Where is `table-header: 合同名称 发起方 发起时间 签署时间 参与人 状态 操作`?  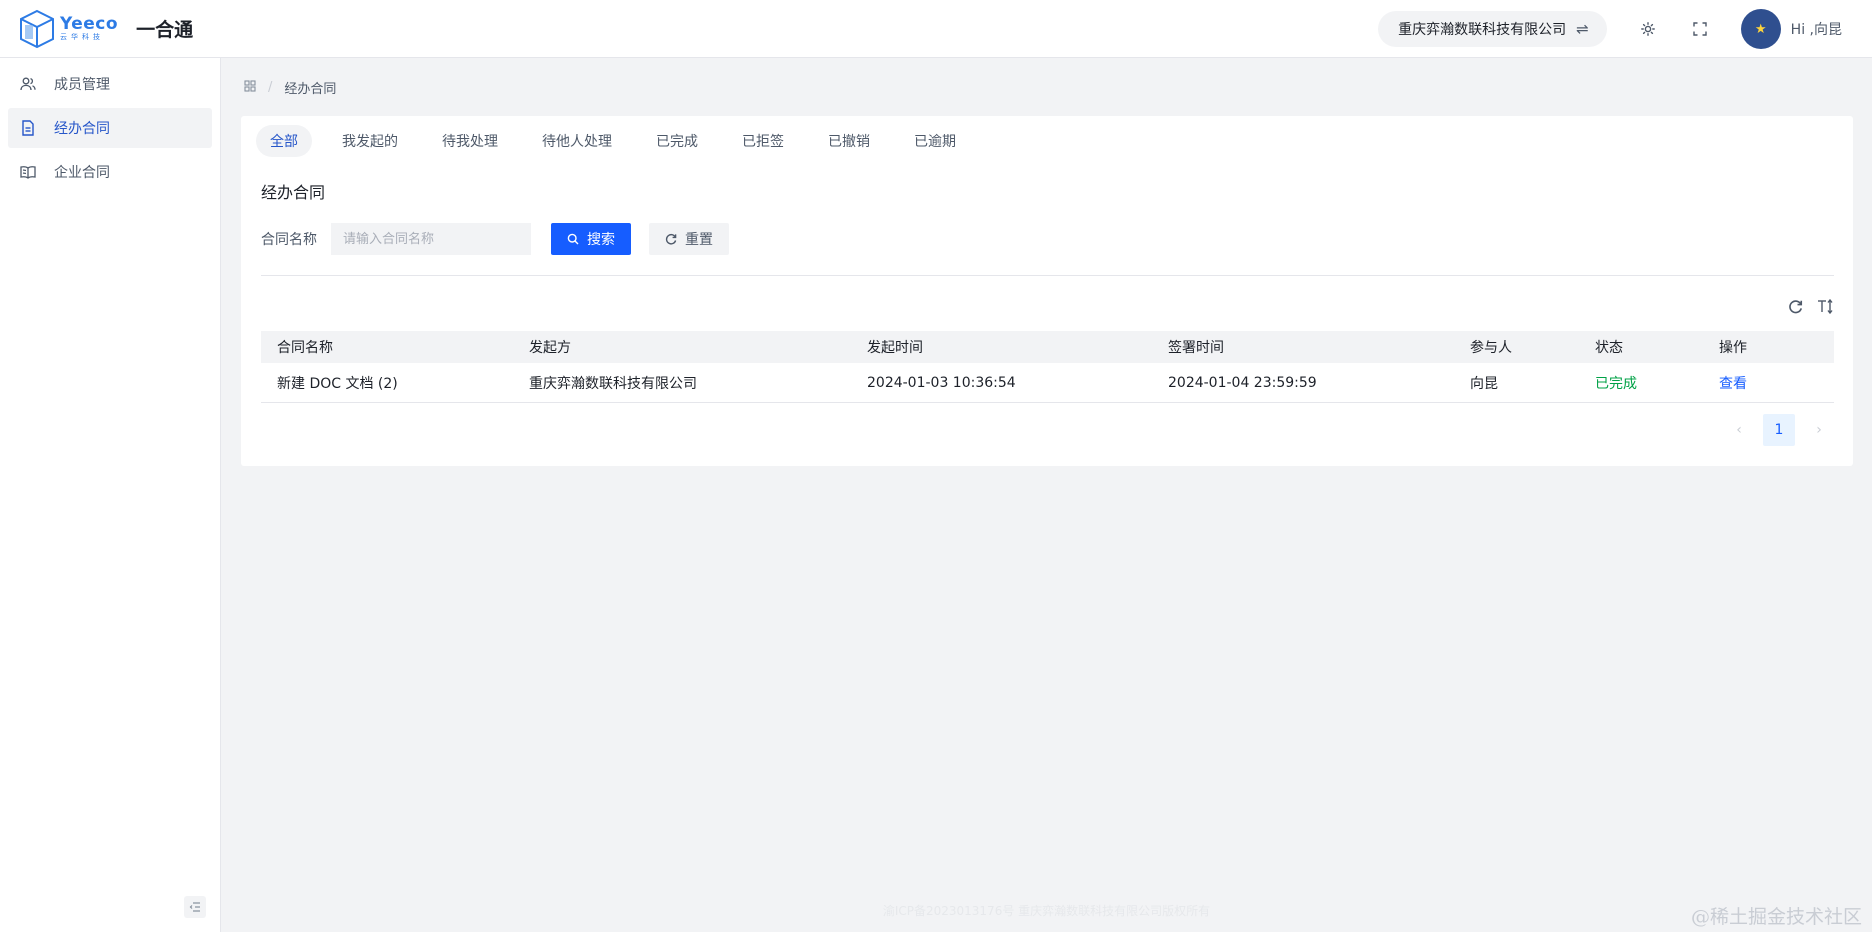
table-header: 合同名称 发起方 发起时间 签署时间 参与人 状态 操作 is located at coordinates (1047, 347).